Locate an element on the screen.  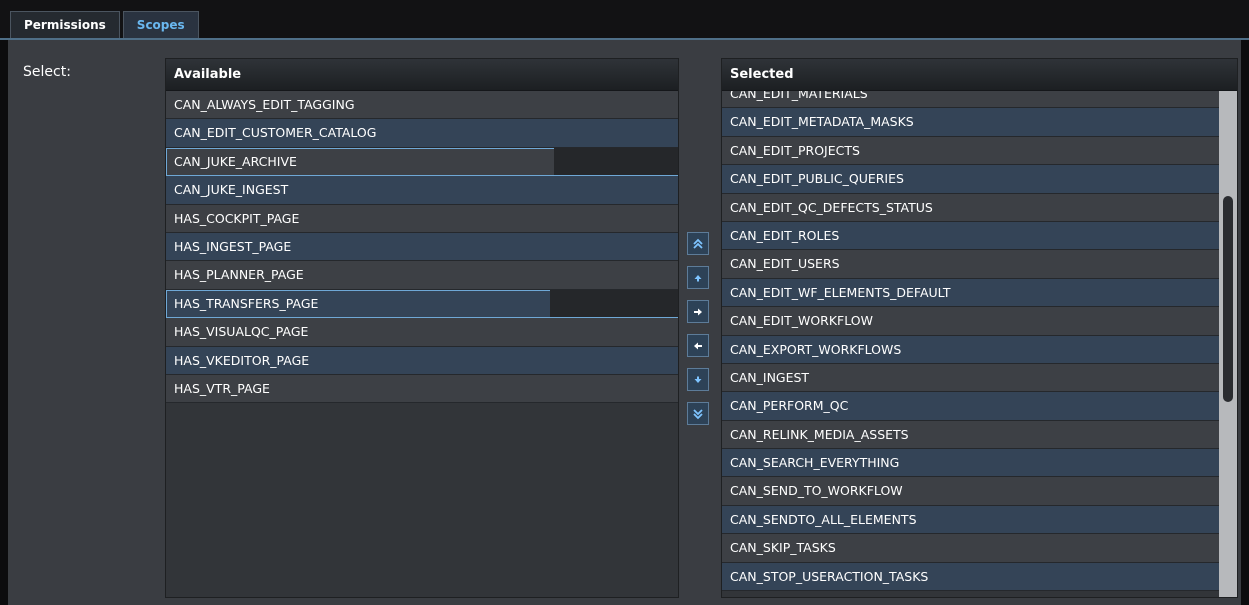
list-item-label: HAS_VTR_PAGE is located at coordinates (222, 388).